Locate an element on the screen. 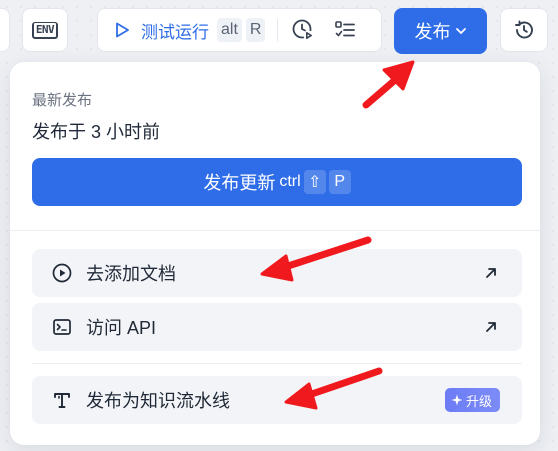 The image size is (558, 451). env-button: ENV is located at coordinates (45, 30).